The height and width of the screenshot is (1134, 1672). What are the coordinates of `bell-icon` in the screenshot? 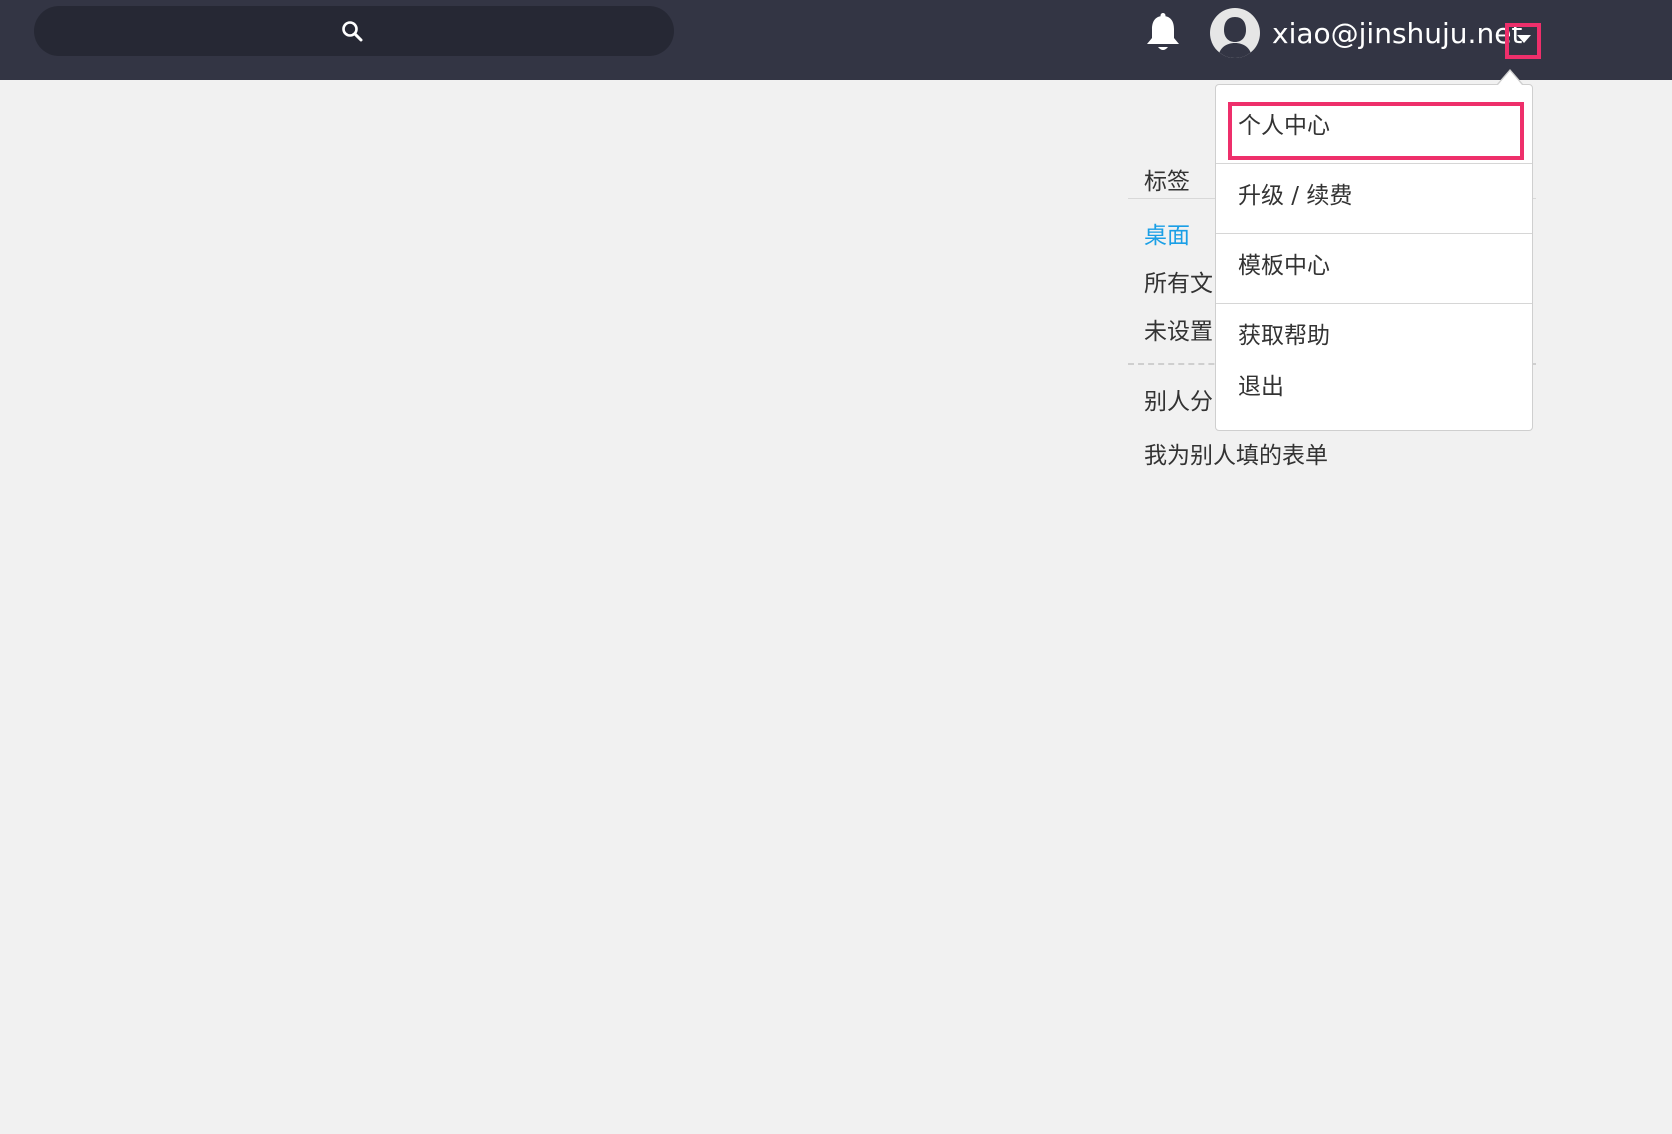 It's located at (1163, 33).